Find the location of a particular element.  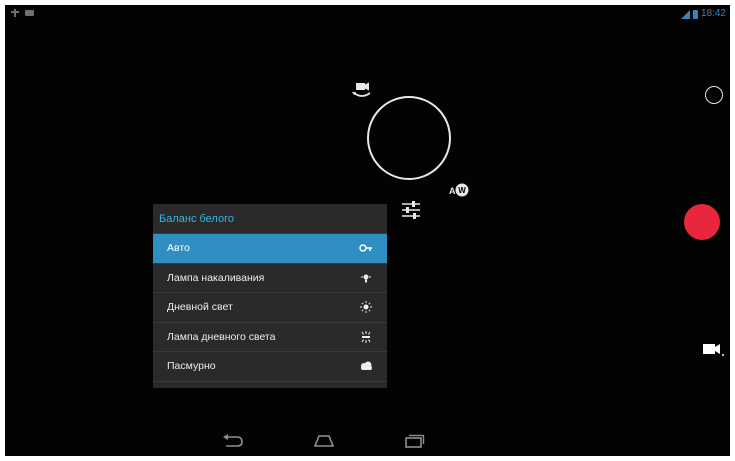

notification-icon is located at coordinates (29, 13).